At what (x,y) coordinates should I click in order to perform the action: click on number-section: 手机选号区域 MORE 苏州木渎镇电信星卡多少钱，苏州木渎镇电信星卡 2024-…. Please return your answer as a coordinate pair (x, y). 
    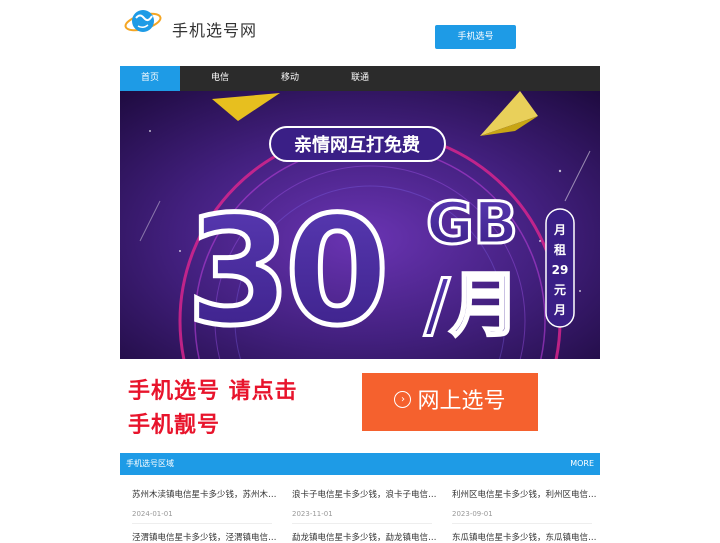
    Looking at the image, I should click on (360, 498).